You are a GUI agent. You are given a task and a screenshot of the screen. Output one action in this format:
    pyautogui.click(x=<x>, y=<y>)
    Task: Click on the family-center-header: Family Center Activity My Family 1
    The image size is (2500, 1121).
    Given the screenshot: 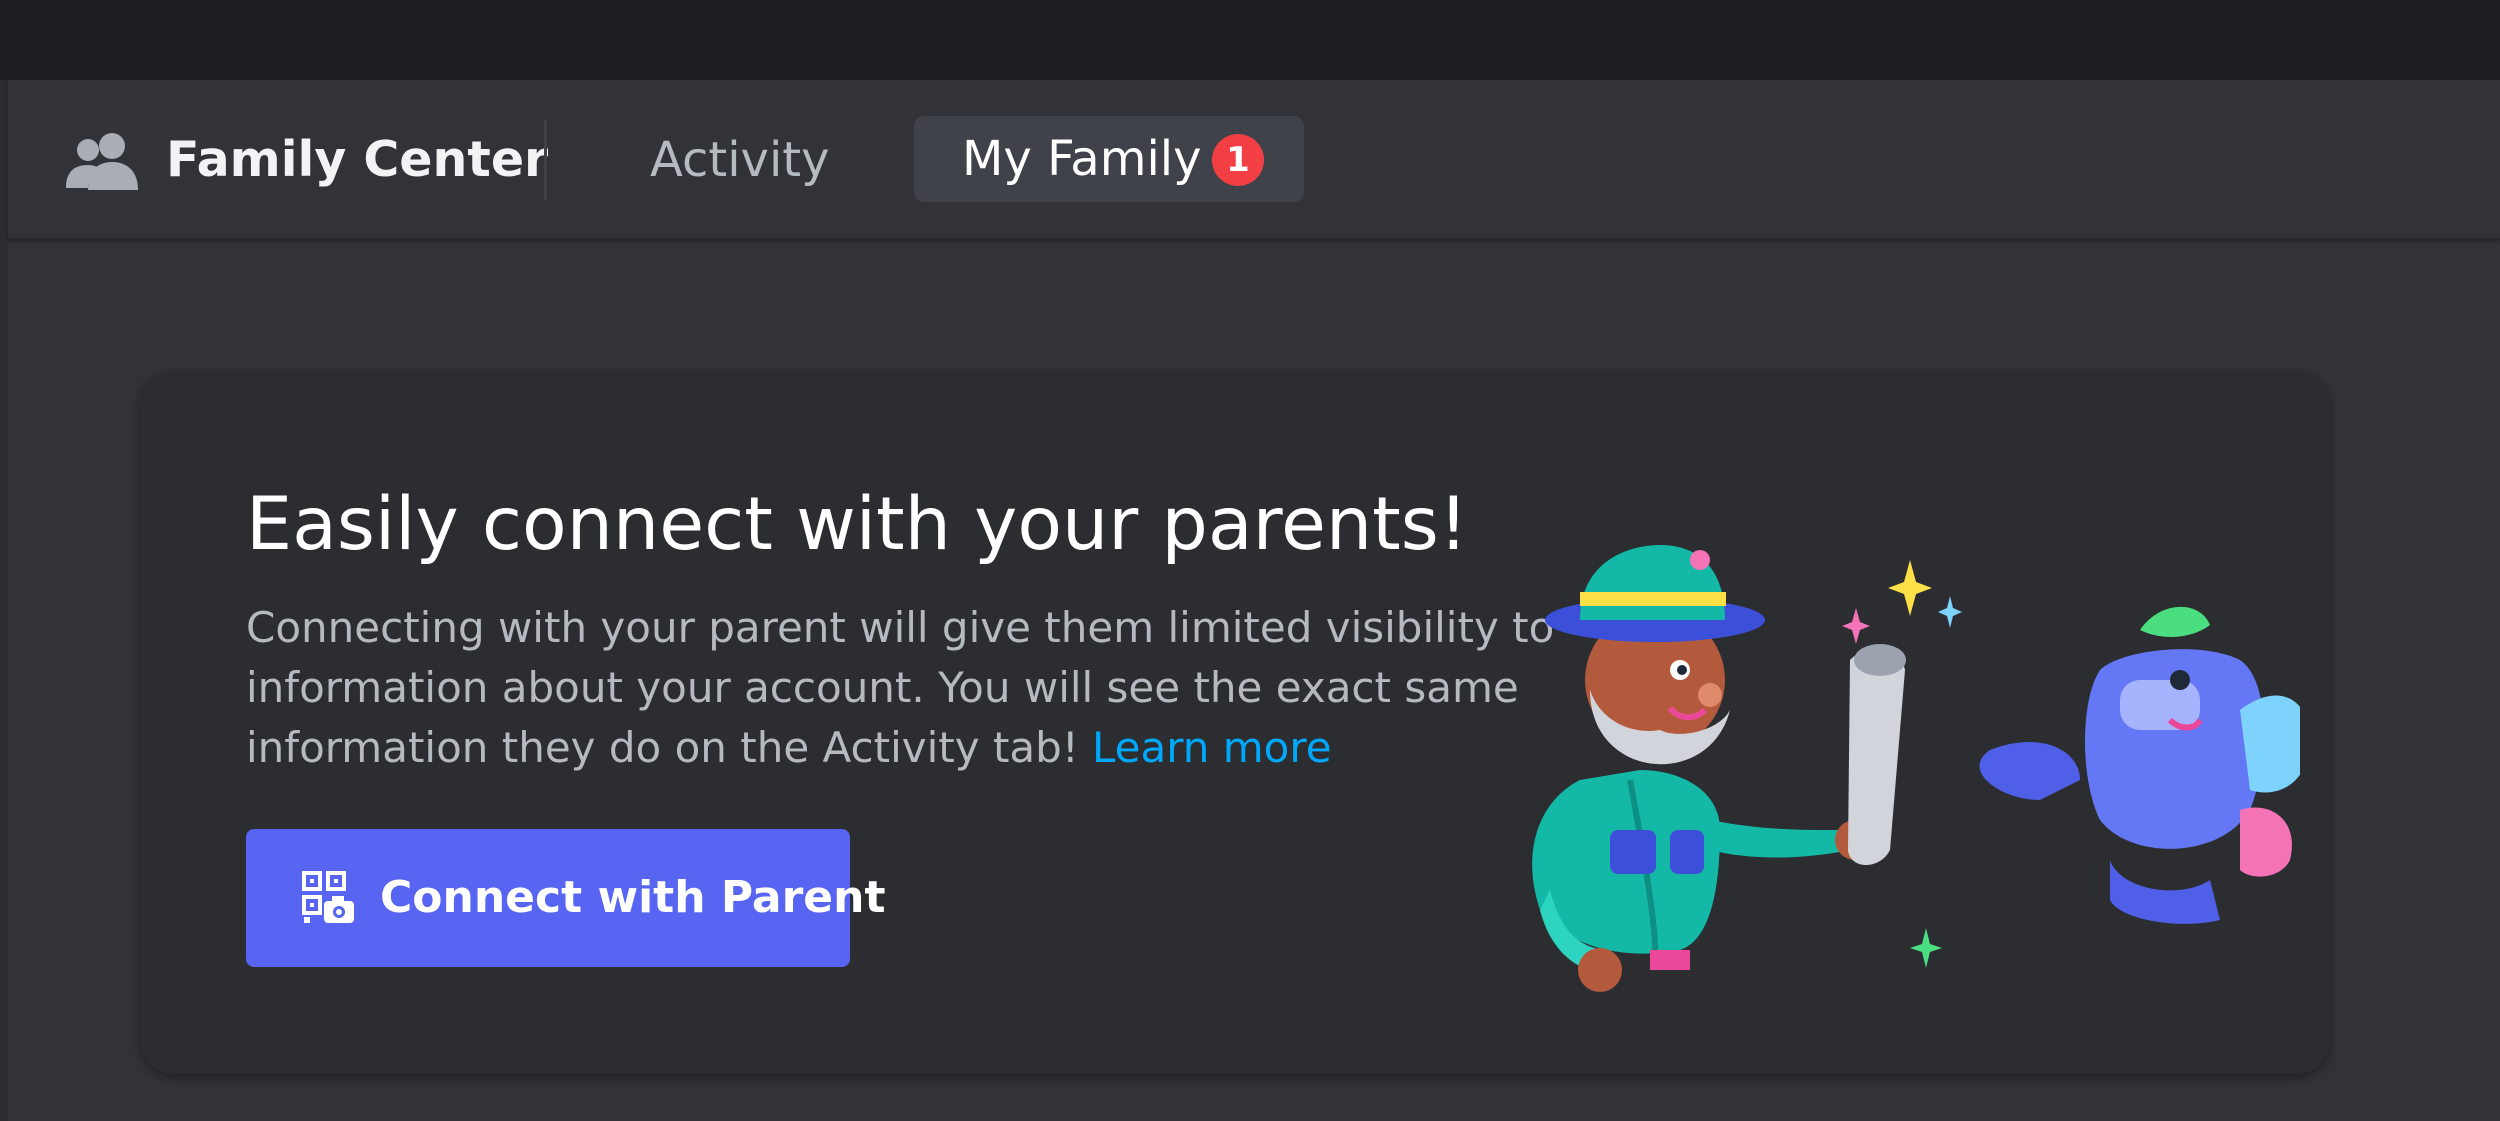 What is the action you would take?
    pyautogui.click(x=1254, y=160)
    